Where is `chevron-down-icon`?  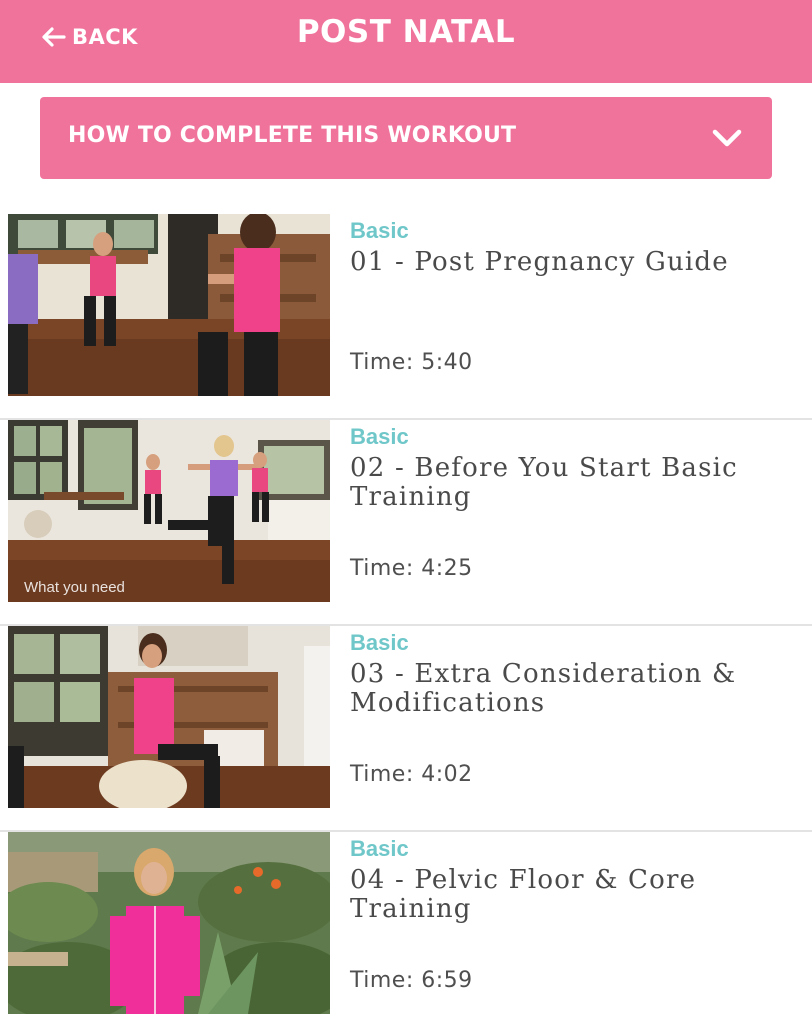 chevron-down-icon is located at coordinates (727, 138).